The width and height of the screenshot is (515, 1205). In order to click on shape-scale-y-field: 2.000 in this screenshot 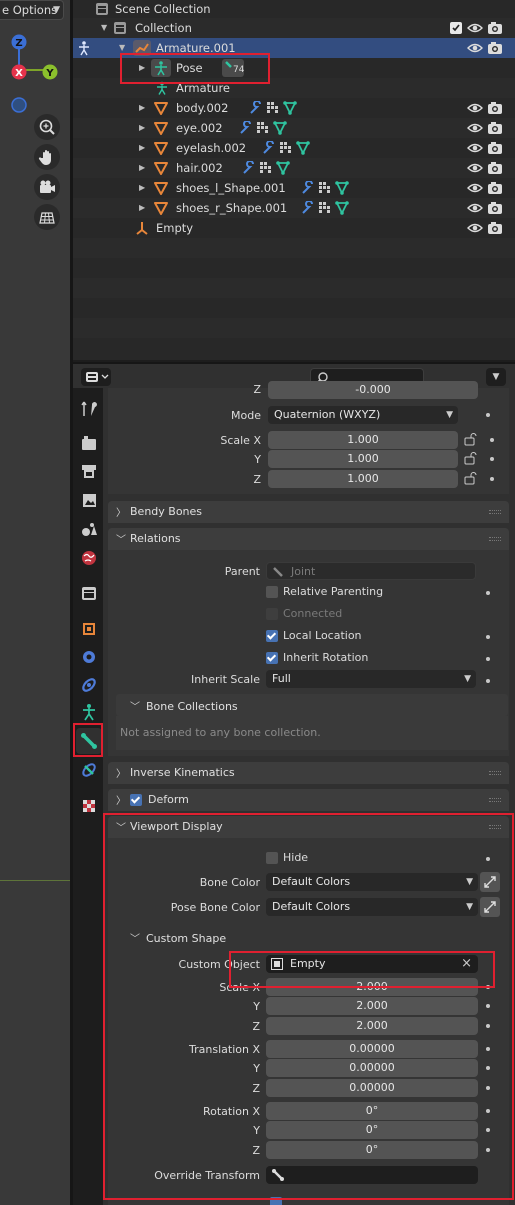, I will do `click(372, 1006)`.